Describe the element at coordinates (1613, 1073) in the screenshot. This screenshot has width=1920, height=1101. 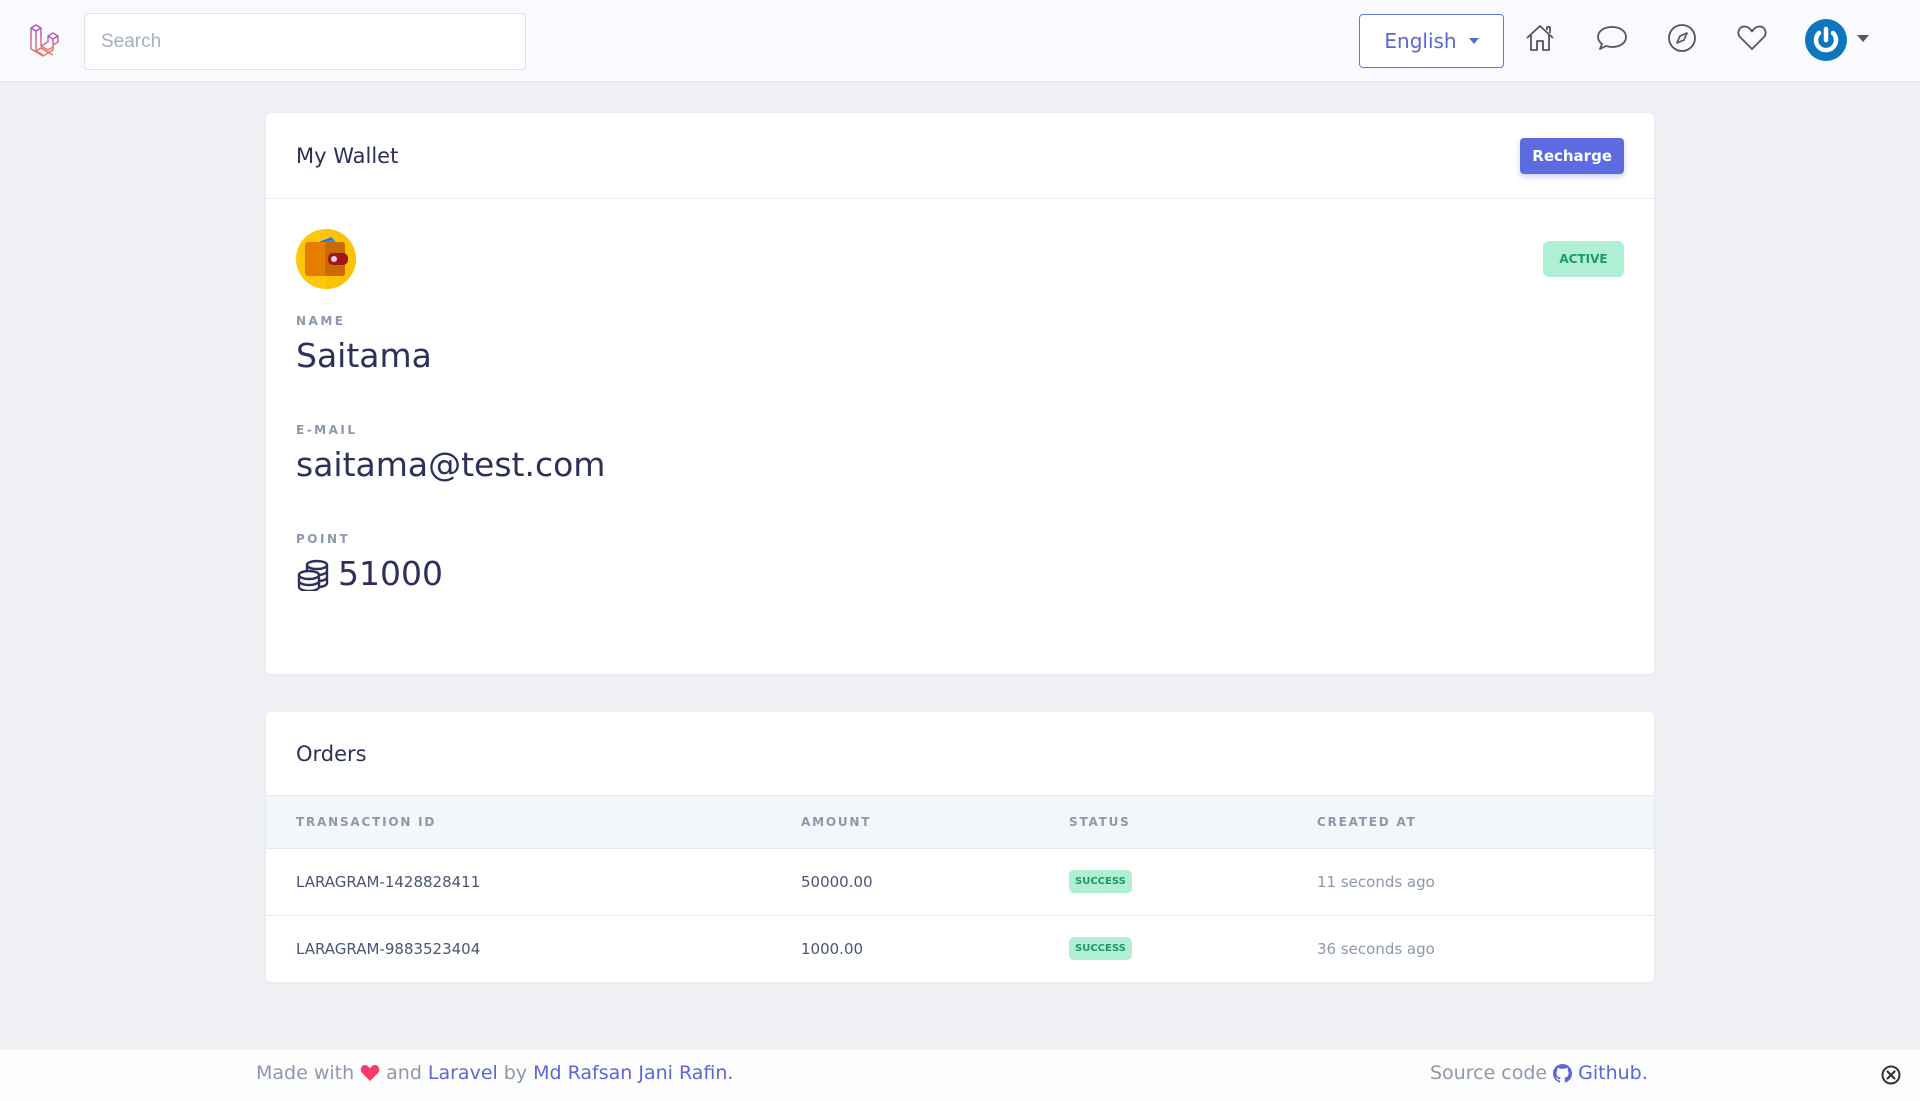
I see `github-link: Github.` at that location.